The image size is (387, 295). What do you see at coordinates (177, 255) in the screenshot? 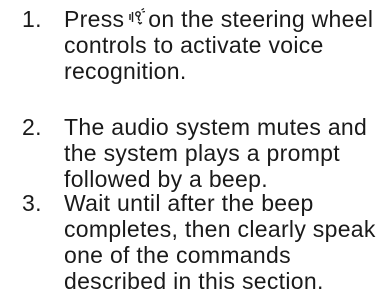
I see `step-line: one of the commands` at bounding box center [177, 255].